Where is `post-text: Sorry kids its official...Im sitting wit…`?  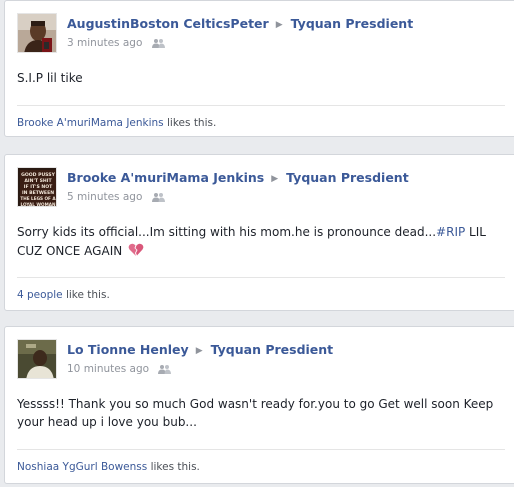 post-text: Sorry kids its official...Im sitting wit… is located at coordinates (257, 241).